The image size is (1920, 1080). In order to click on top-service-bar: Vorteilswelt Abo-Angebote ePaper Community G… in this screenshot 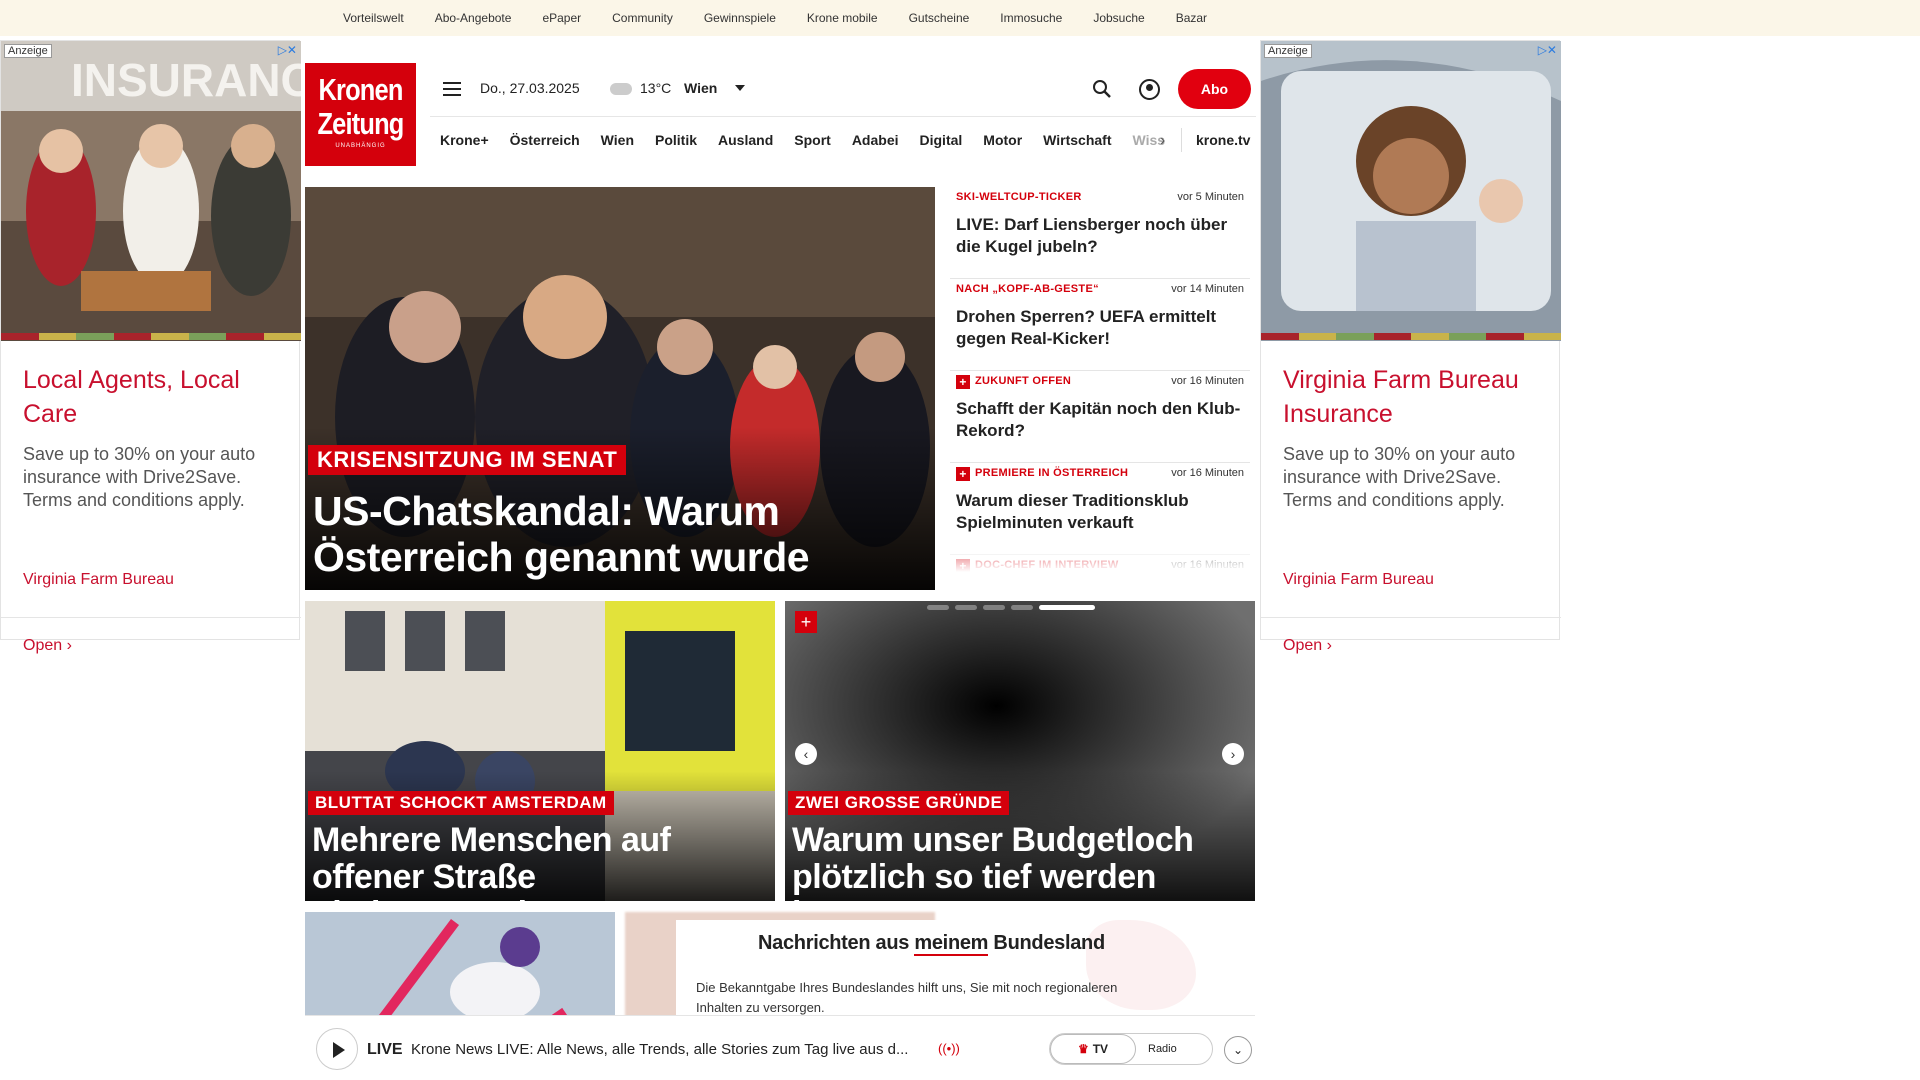, I will do `click(960, 18)`.